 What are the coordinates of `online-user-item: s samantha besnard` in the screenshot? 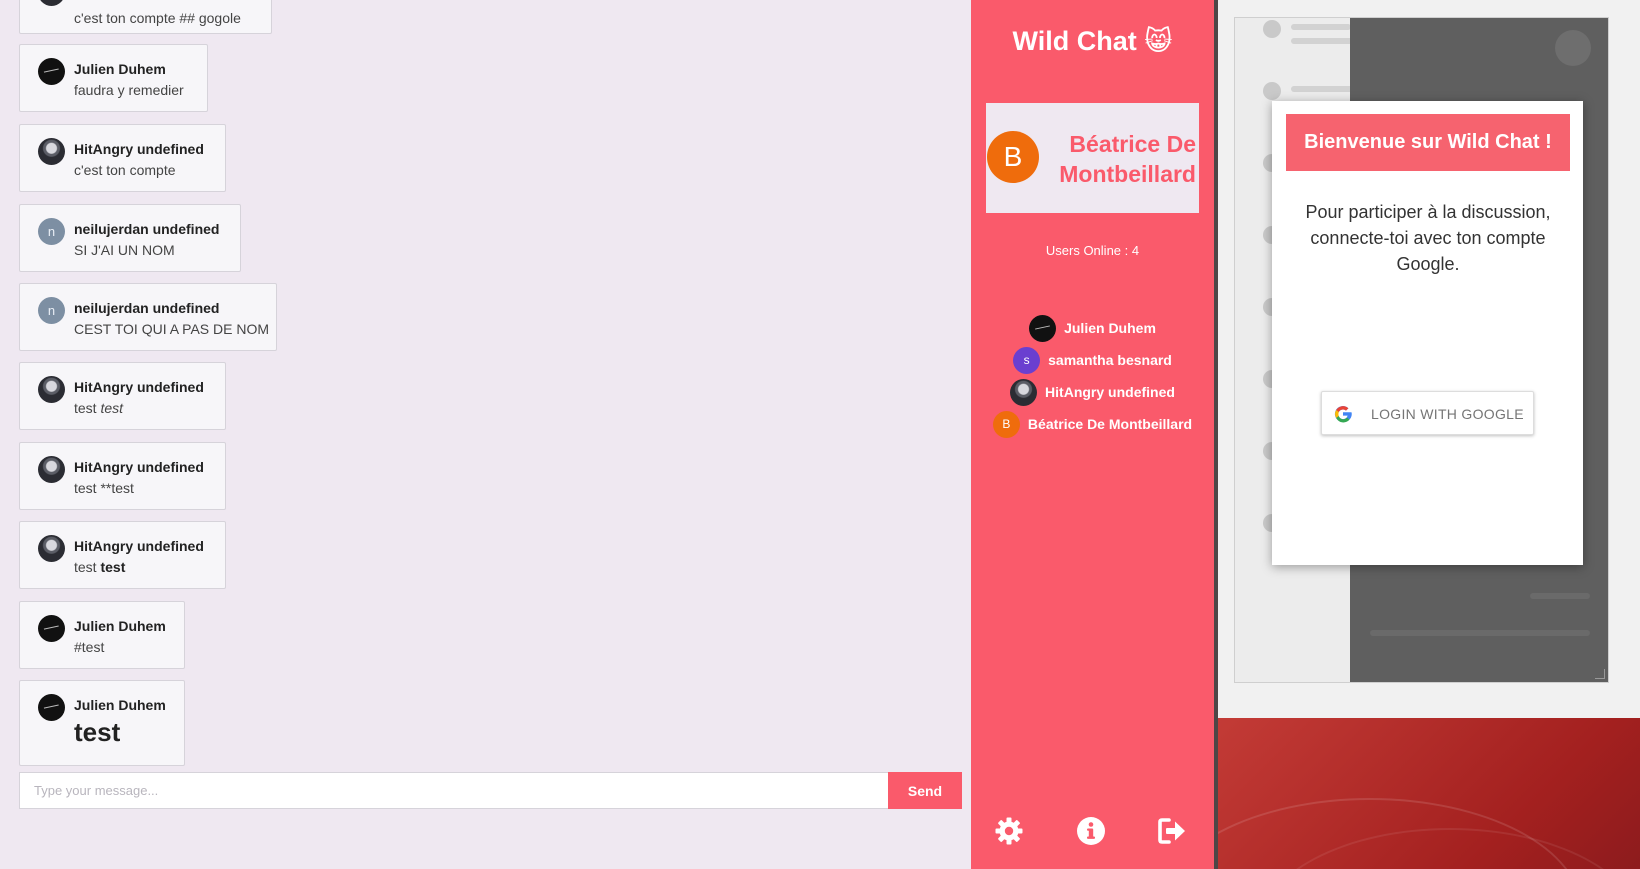 It's located at (1092, 360).